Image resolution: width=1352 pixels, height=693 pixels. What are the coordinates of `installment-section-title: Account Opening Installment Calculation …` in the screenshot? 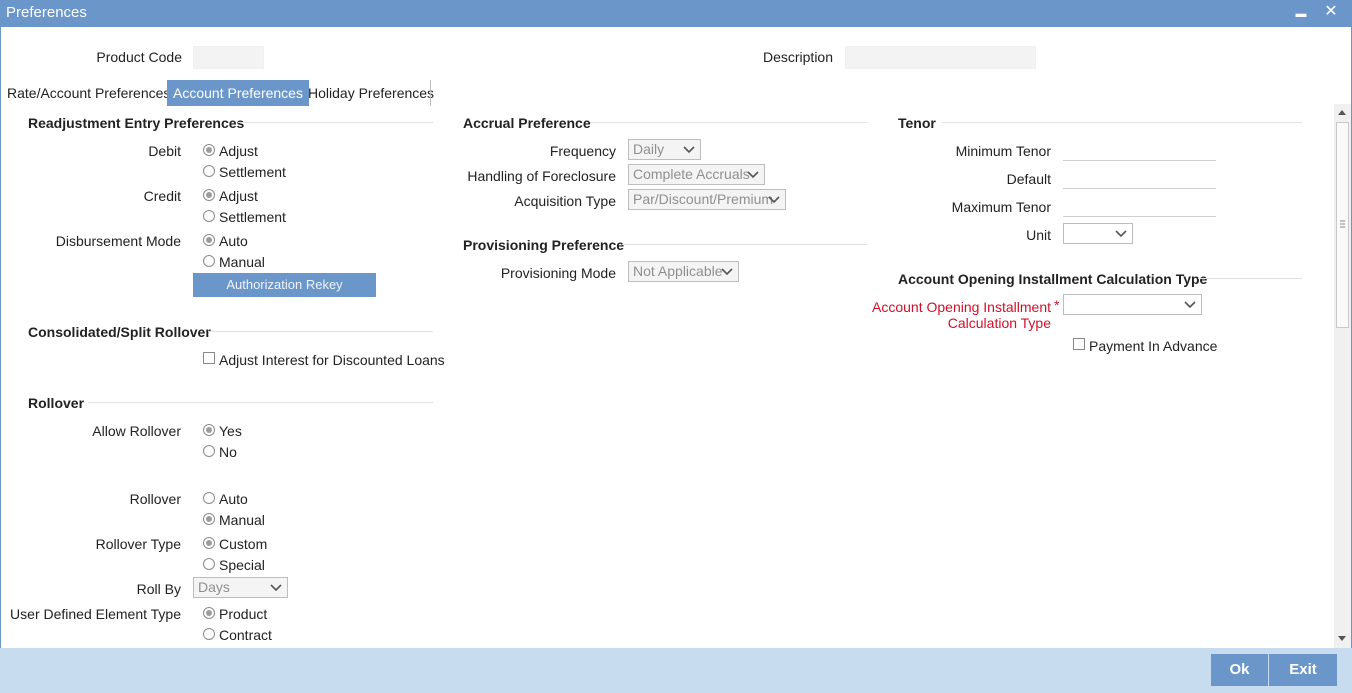 It's located at (1053, 279).